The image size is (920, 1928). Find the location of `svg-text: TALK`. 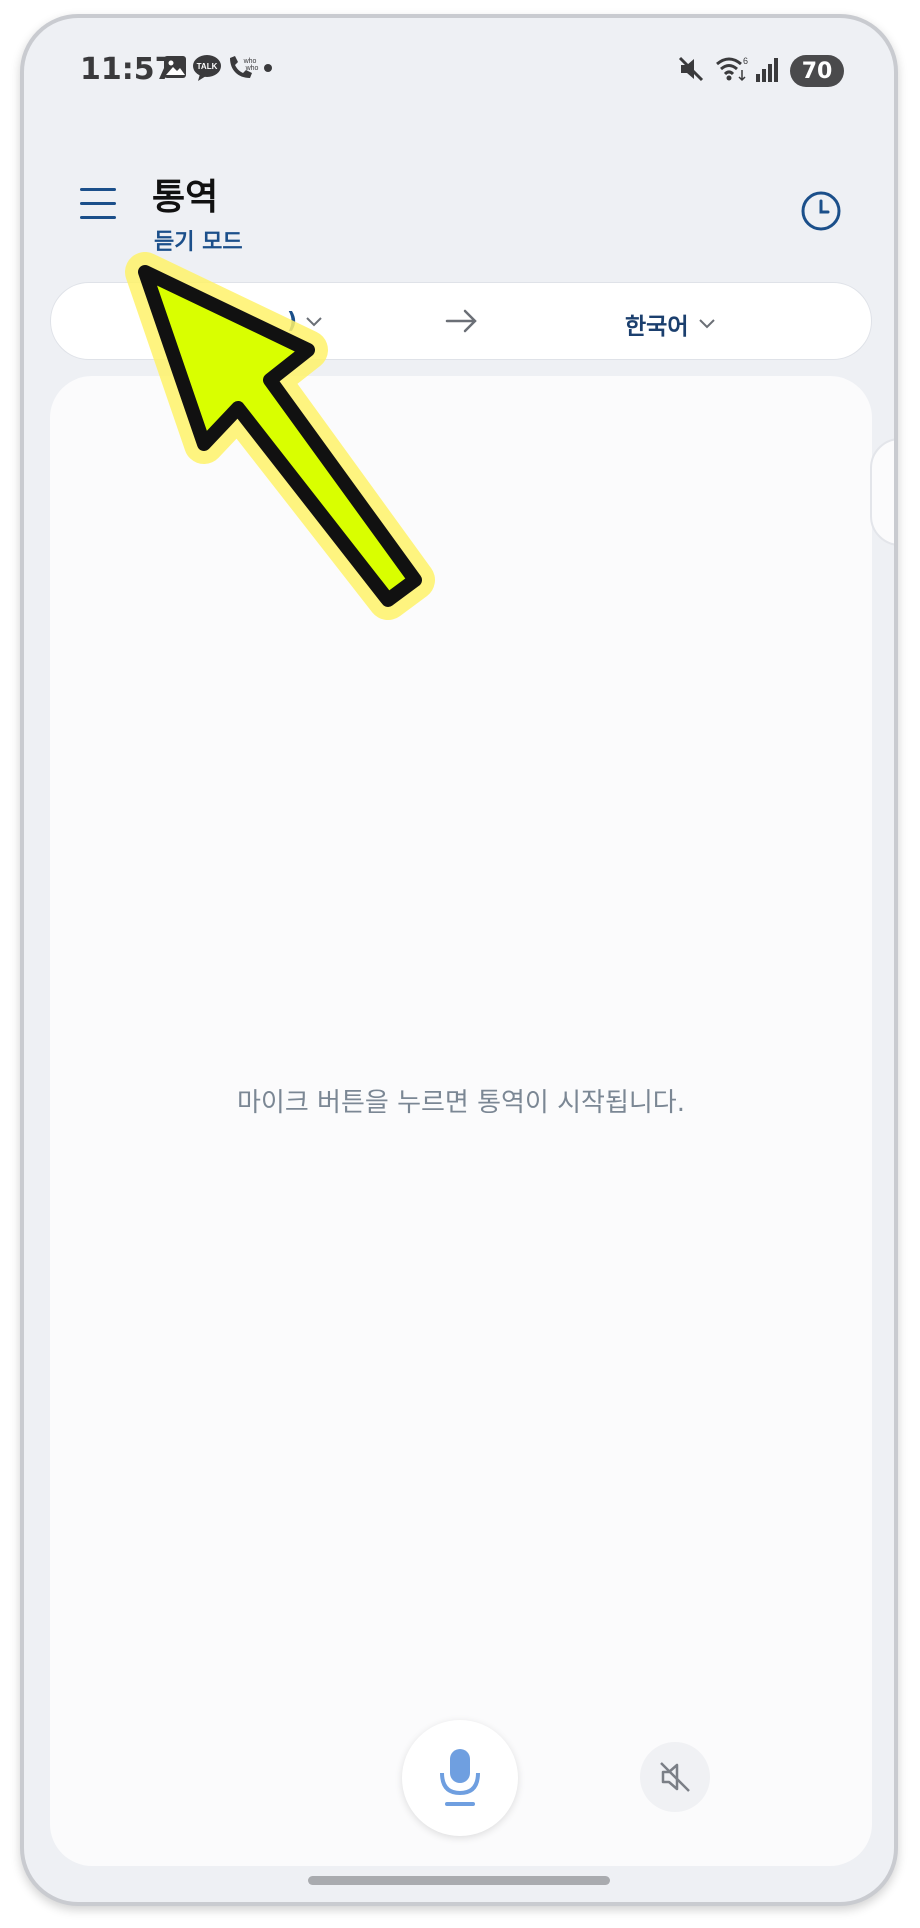

svg-text: TALK is located at coordinates (207, 66).